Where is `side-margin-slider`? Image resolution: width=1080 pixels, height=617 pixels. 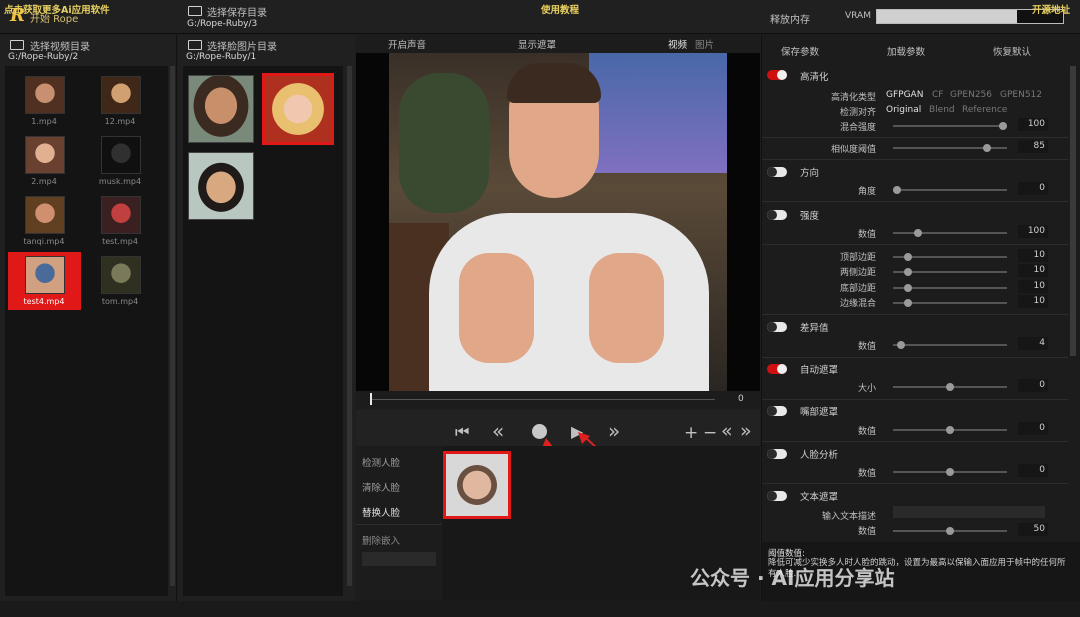 side-margin-slider is located at coordinates (950, 272).